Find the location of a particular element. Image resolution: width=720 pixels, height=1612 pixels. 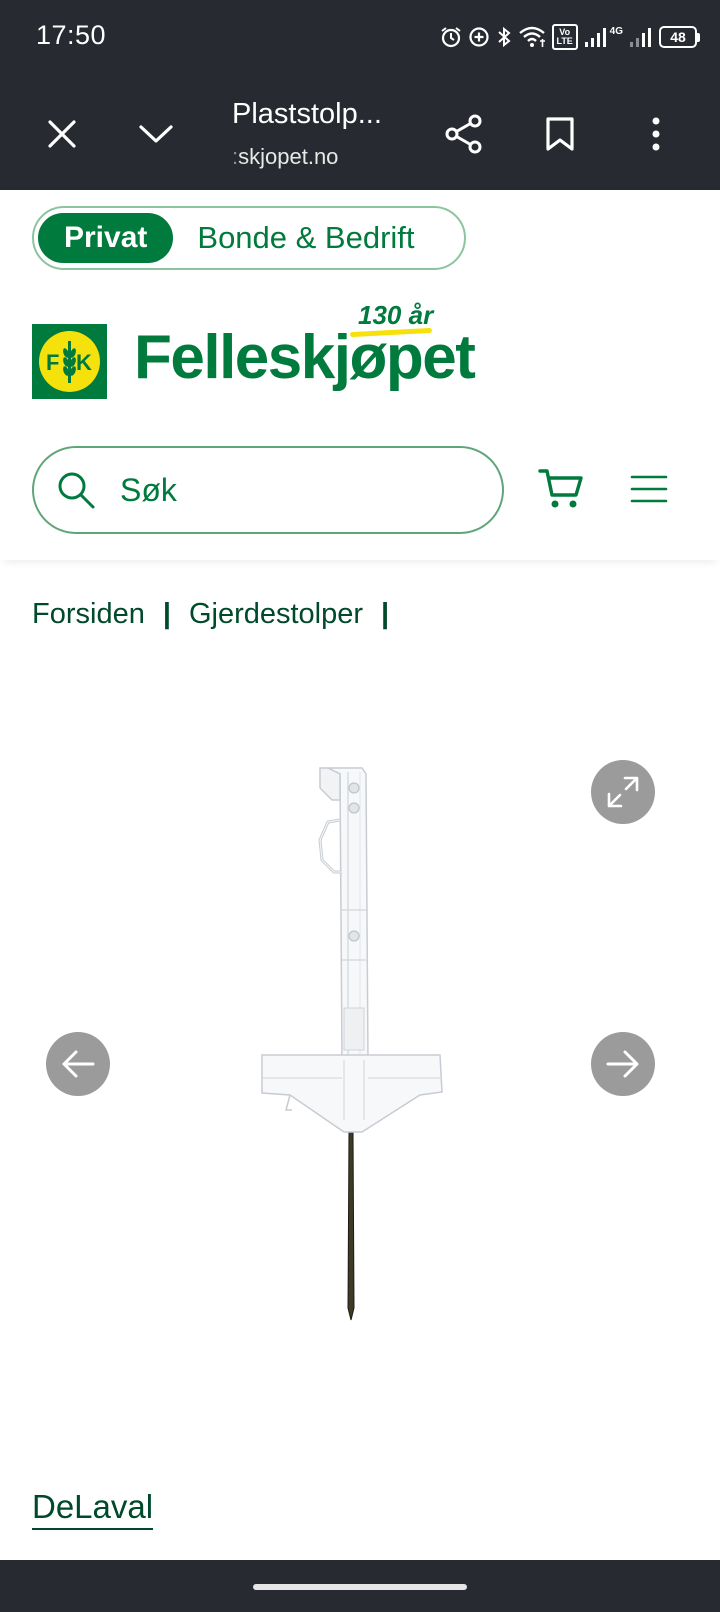

product-image is located at coordinates (355, 1055).